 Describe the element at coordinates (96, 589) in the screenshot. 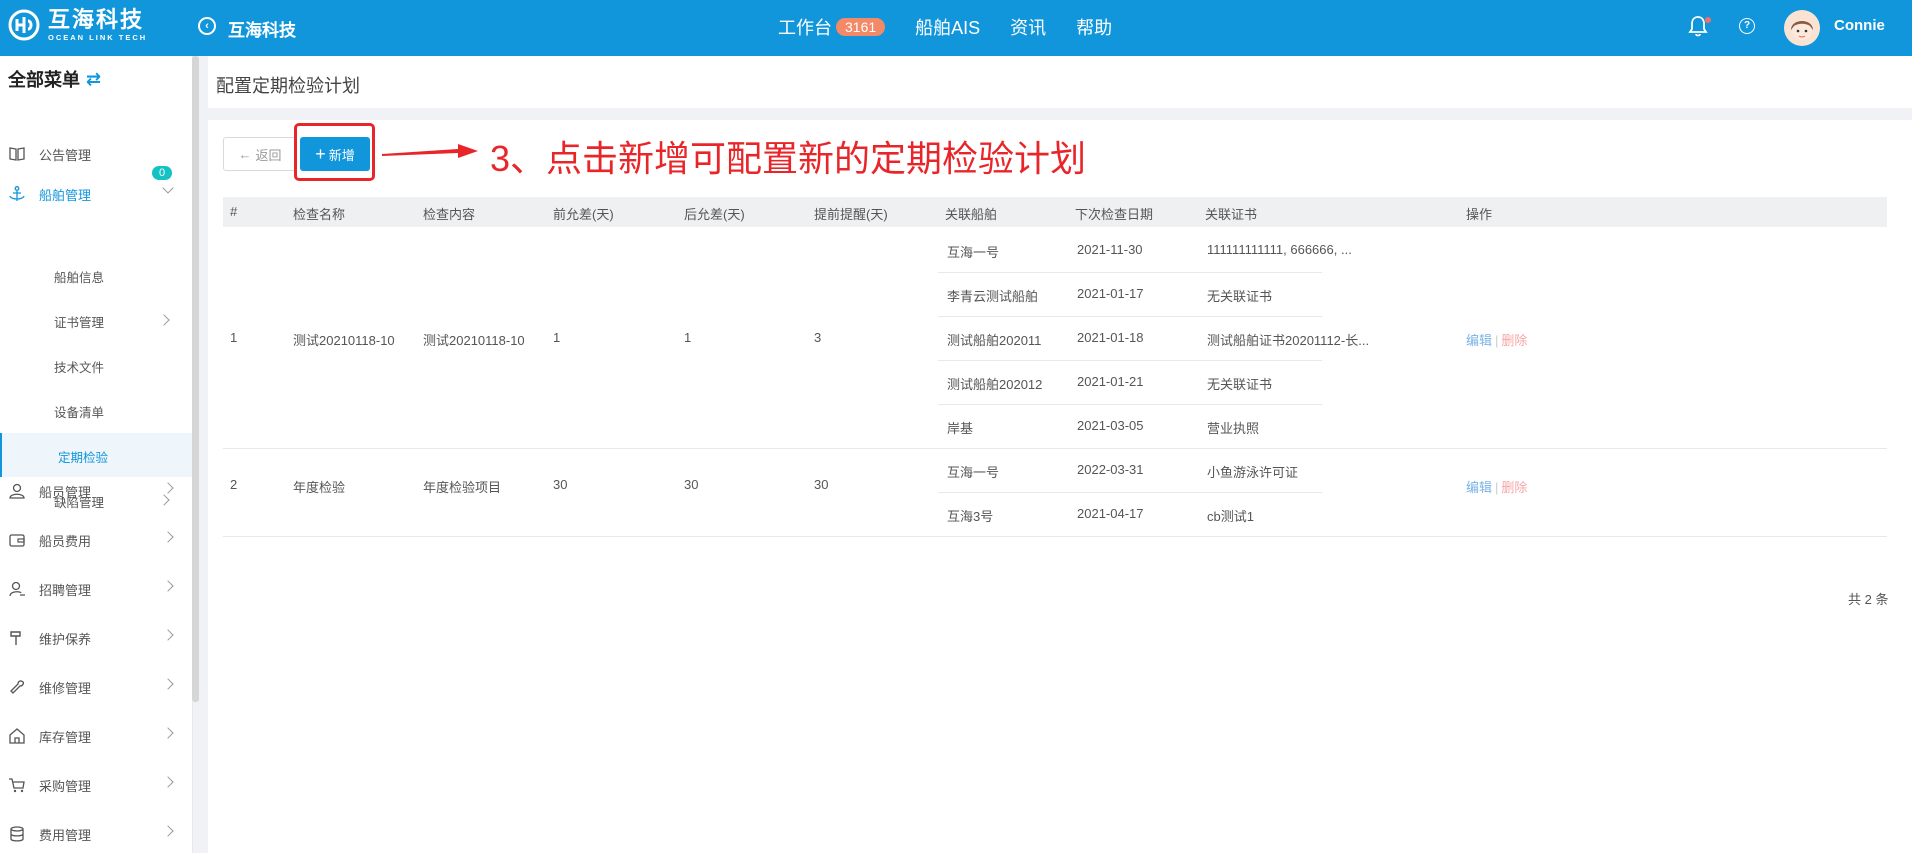

I see `sidebar-item-recruit: 招聘管理` at that location.